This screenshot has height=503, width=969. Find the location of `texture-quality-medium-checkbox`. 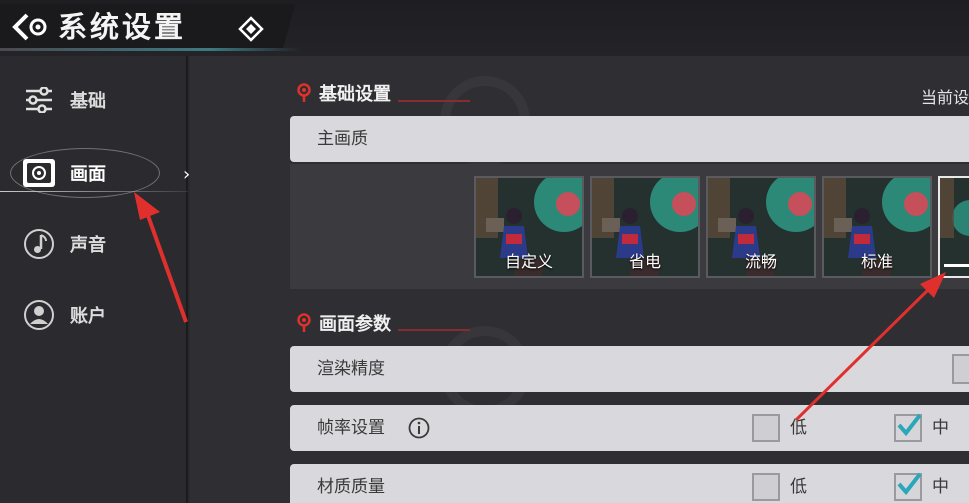

texture-quality-medium-checkbox is located at coordinates (908, 486).